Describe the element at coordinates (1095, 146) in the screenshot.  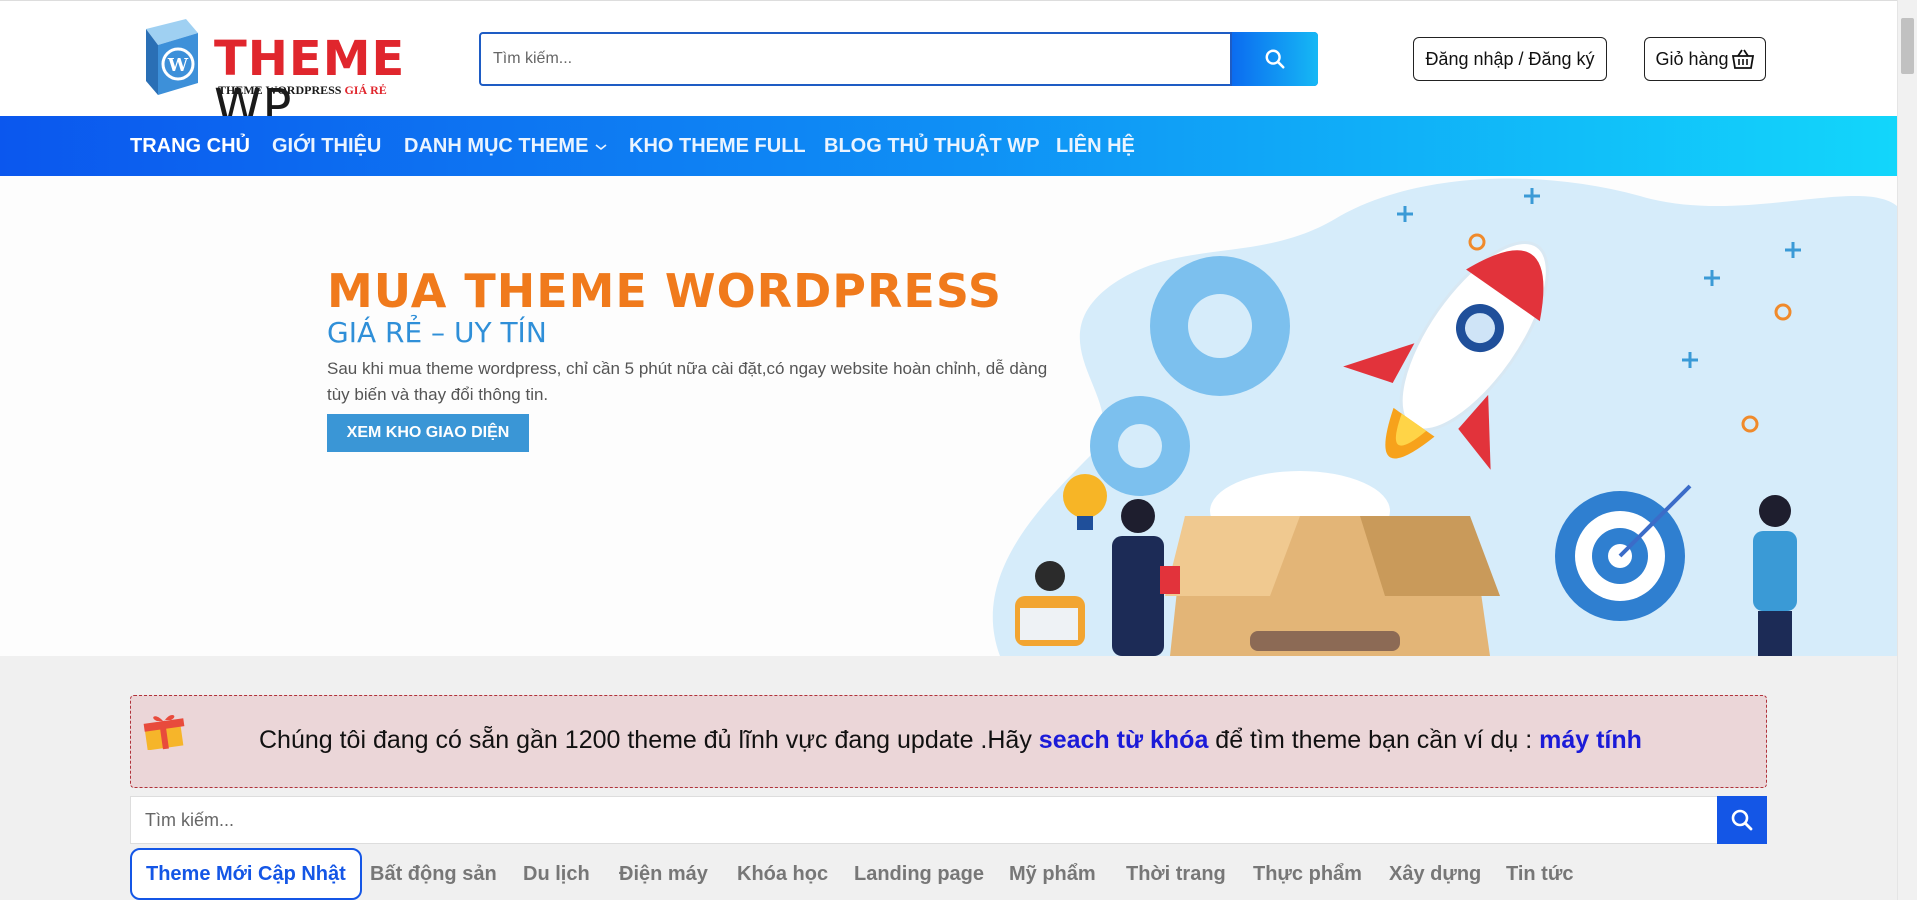
I see `nav-item-contact: LIÊN HỆ` at that location.